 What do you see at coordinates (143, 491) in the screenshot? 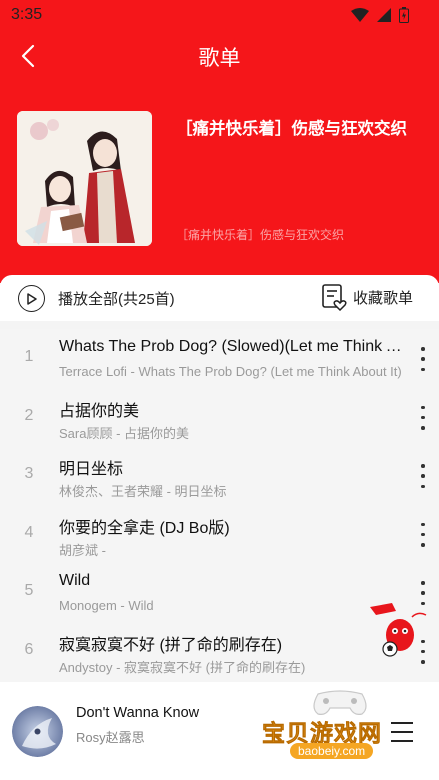
I see `song-subtitle: 林俊杰、王者荣耀 - 明日坐标` at bounding box center [143, 491].